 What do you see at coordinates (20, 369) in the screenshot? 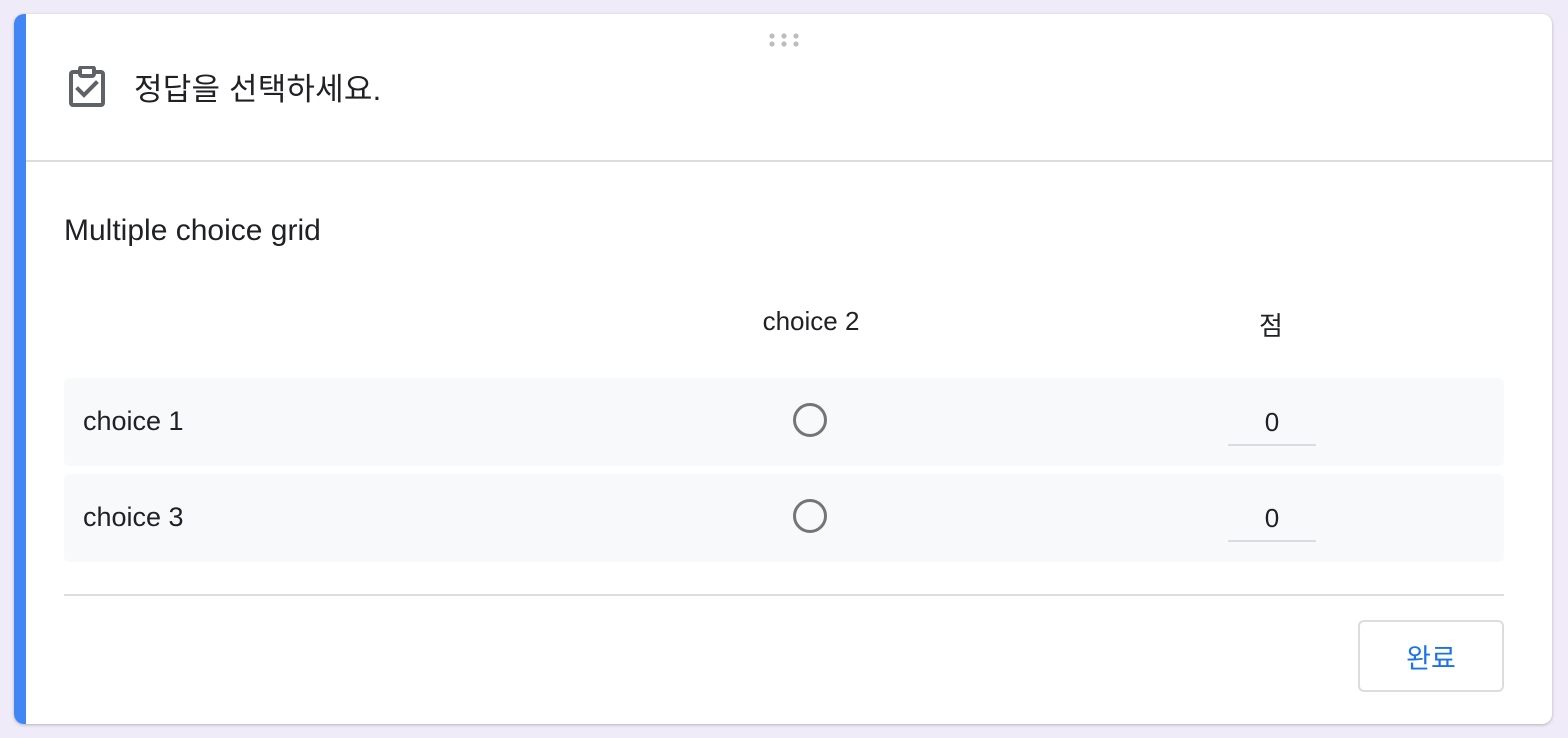
I see `active-accent-bar` at bounding box center [20, 369].